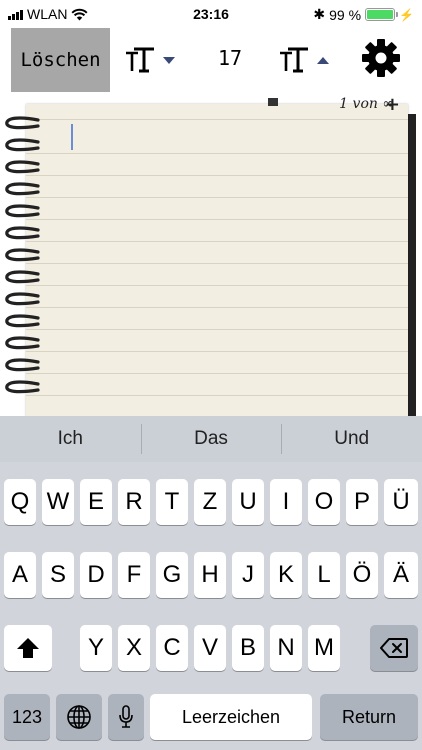  What do you see at coordinates (248, 502) in the screenshot?
I see `key-u: U` at bounding box center [248, 502].